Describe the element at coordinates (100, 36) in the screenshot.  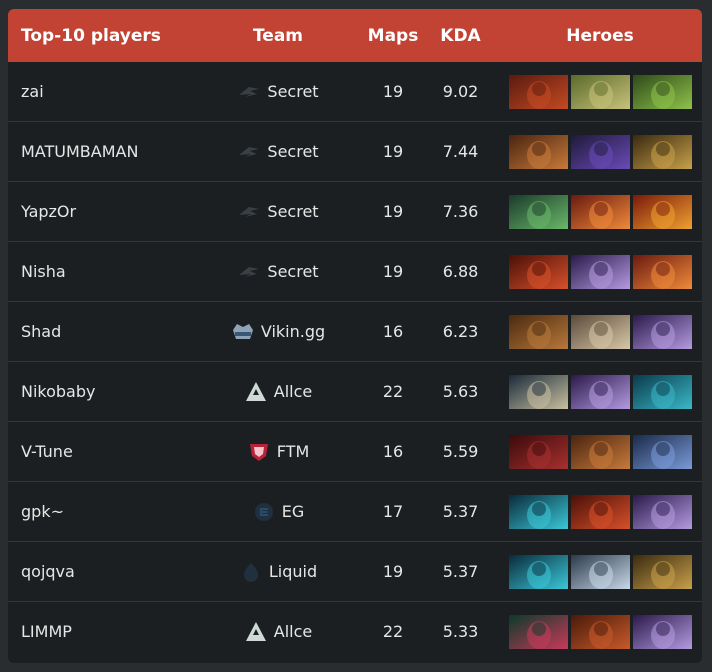
I see `header-player: Top-10 players` at that location.